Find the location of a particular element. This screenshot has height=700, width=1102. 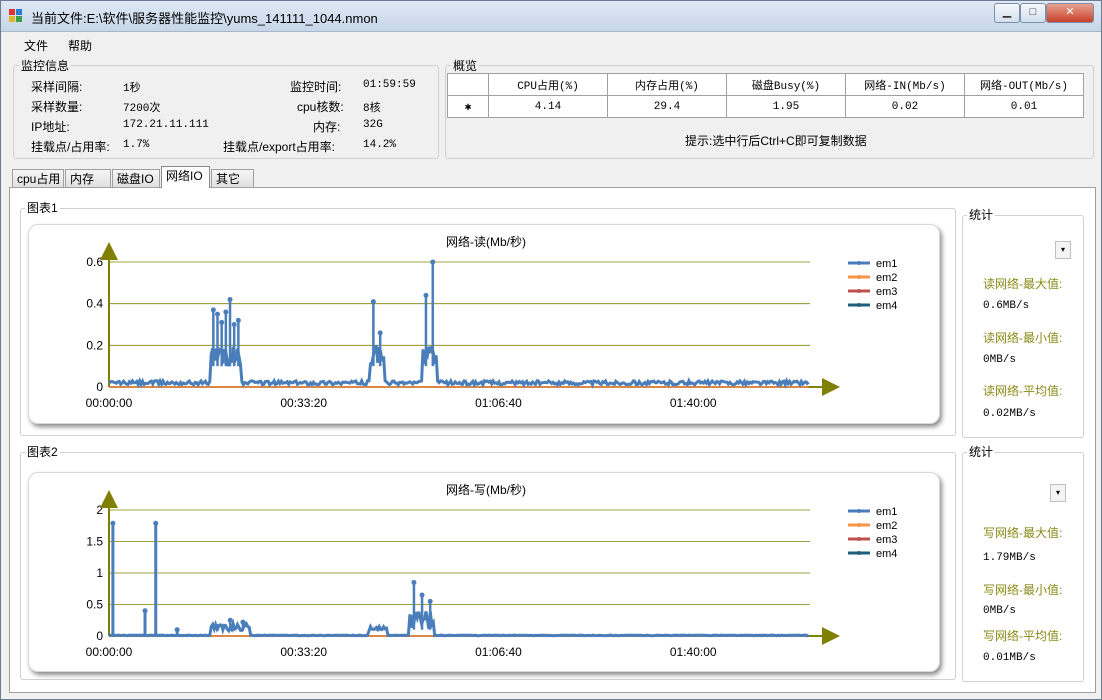

time-label: 监控时间: is located at coordinates (316, 87).